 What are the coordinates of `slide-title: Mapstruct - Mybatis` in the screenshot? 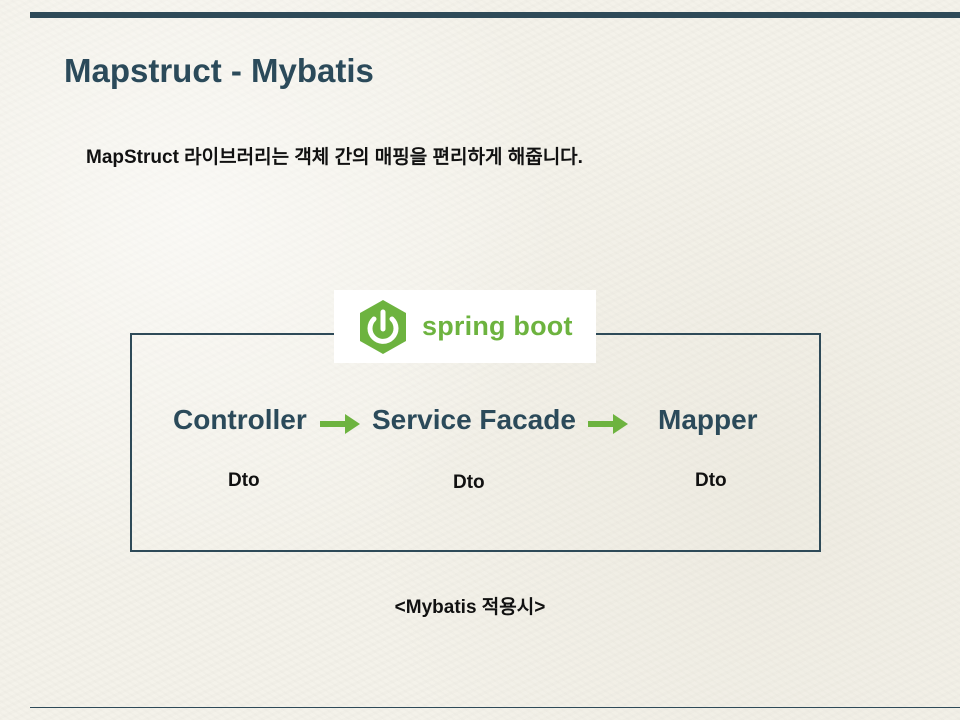 It's located at (219, 70).